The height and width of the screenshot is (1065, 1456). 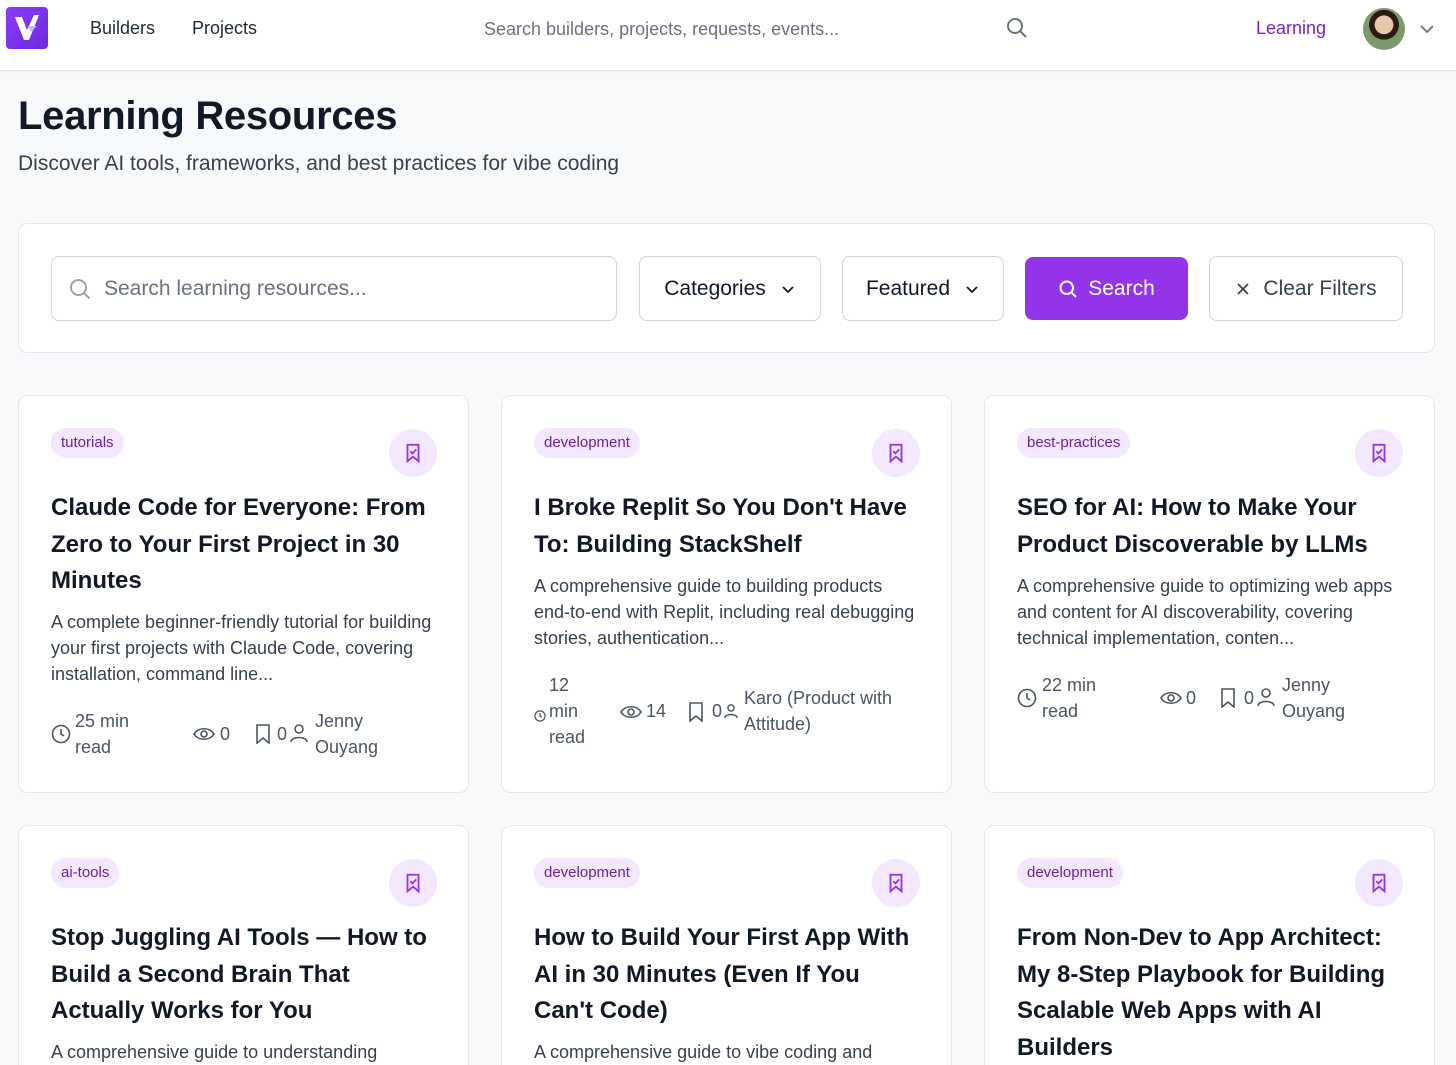 I want to click on card-meta: 22 min read 0 0 Jenny Ouyang, so click(x=1212, y=700).